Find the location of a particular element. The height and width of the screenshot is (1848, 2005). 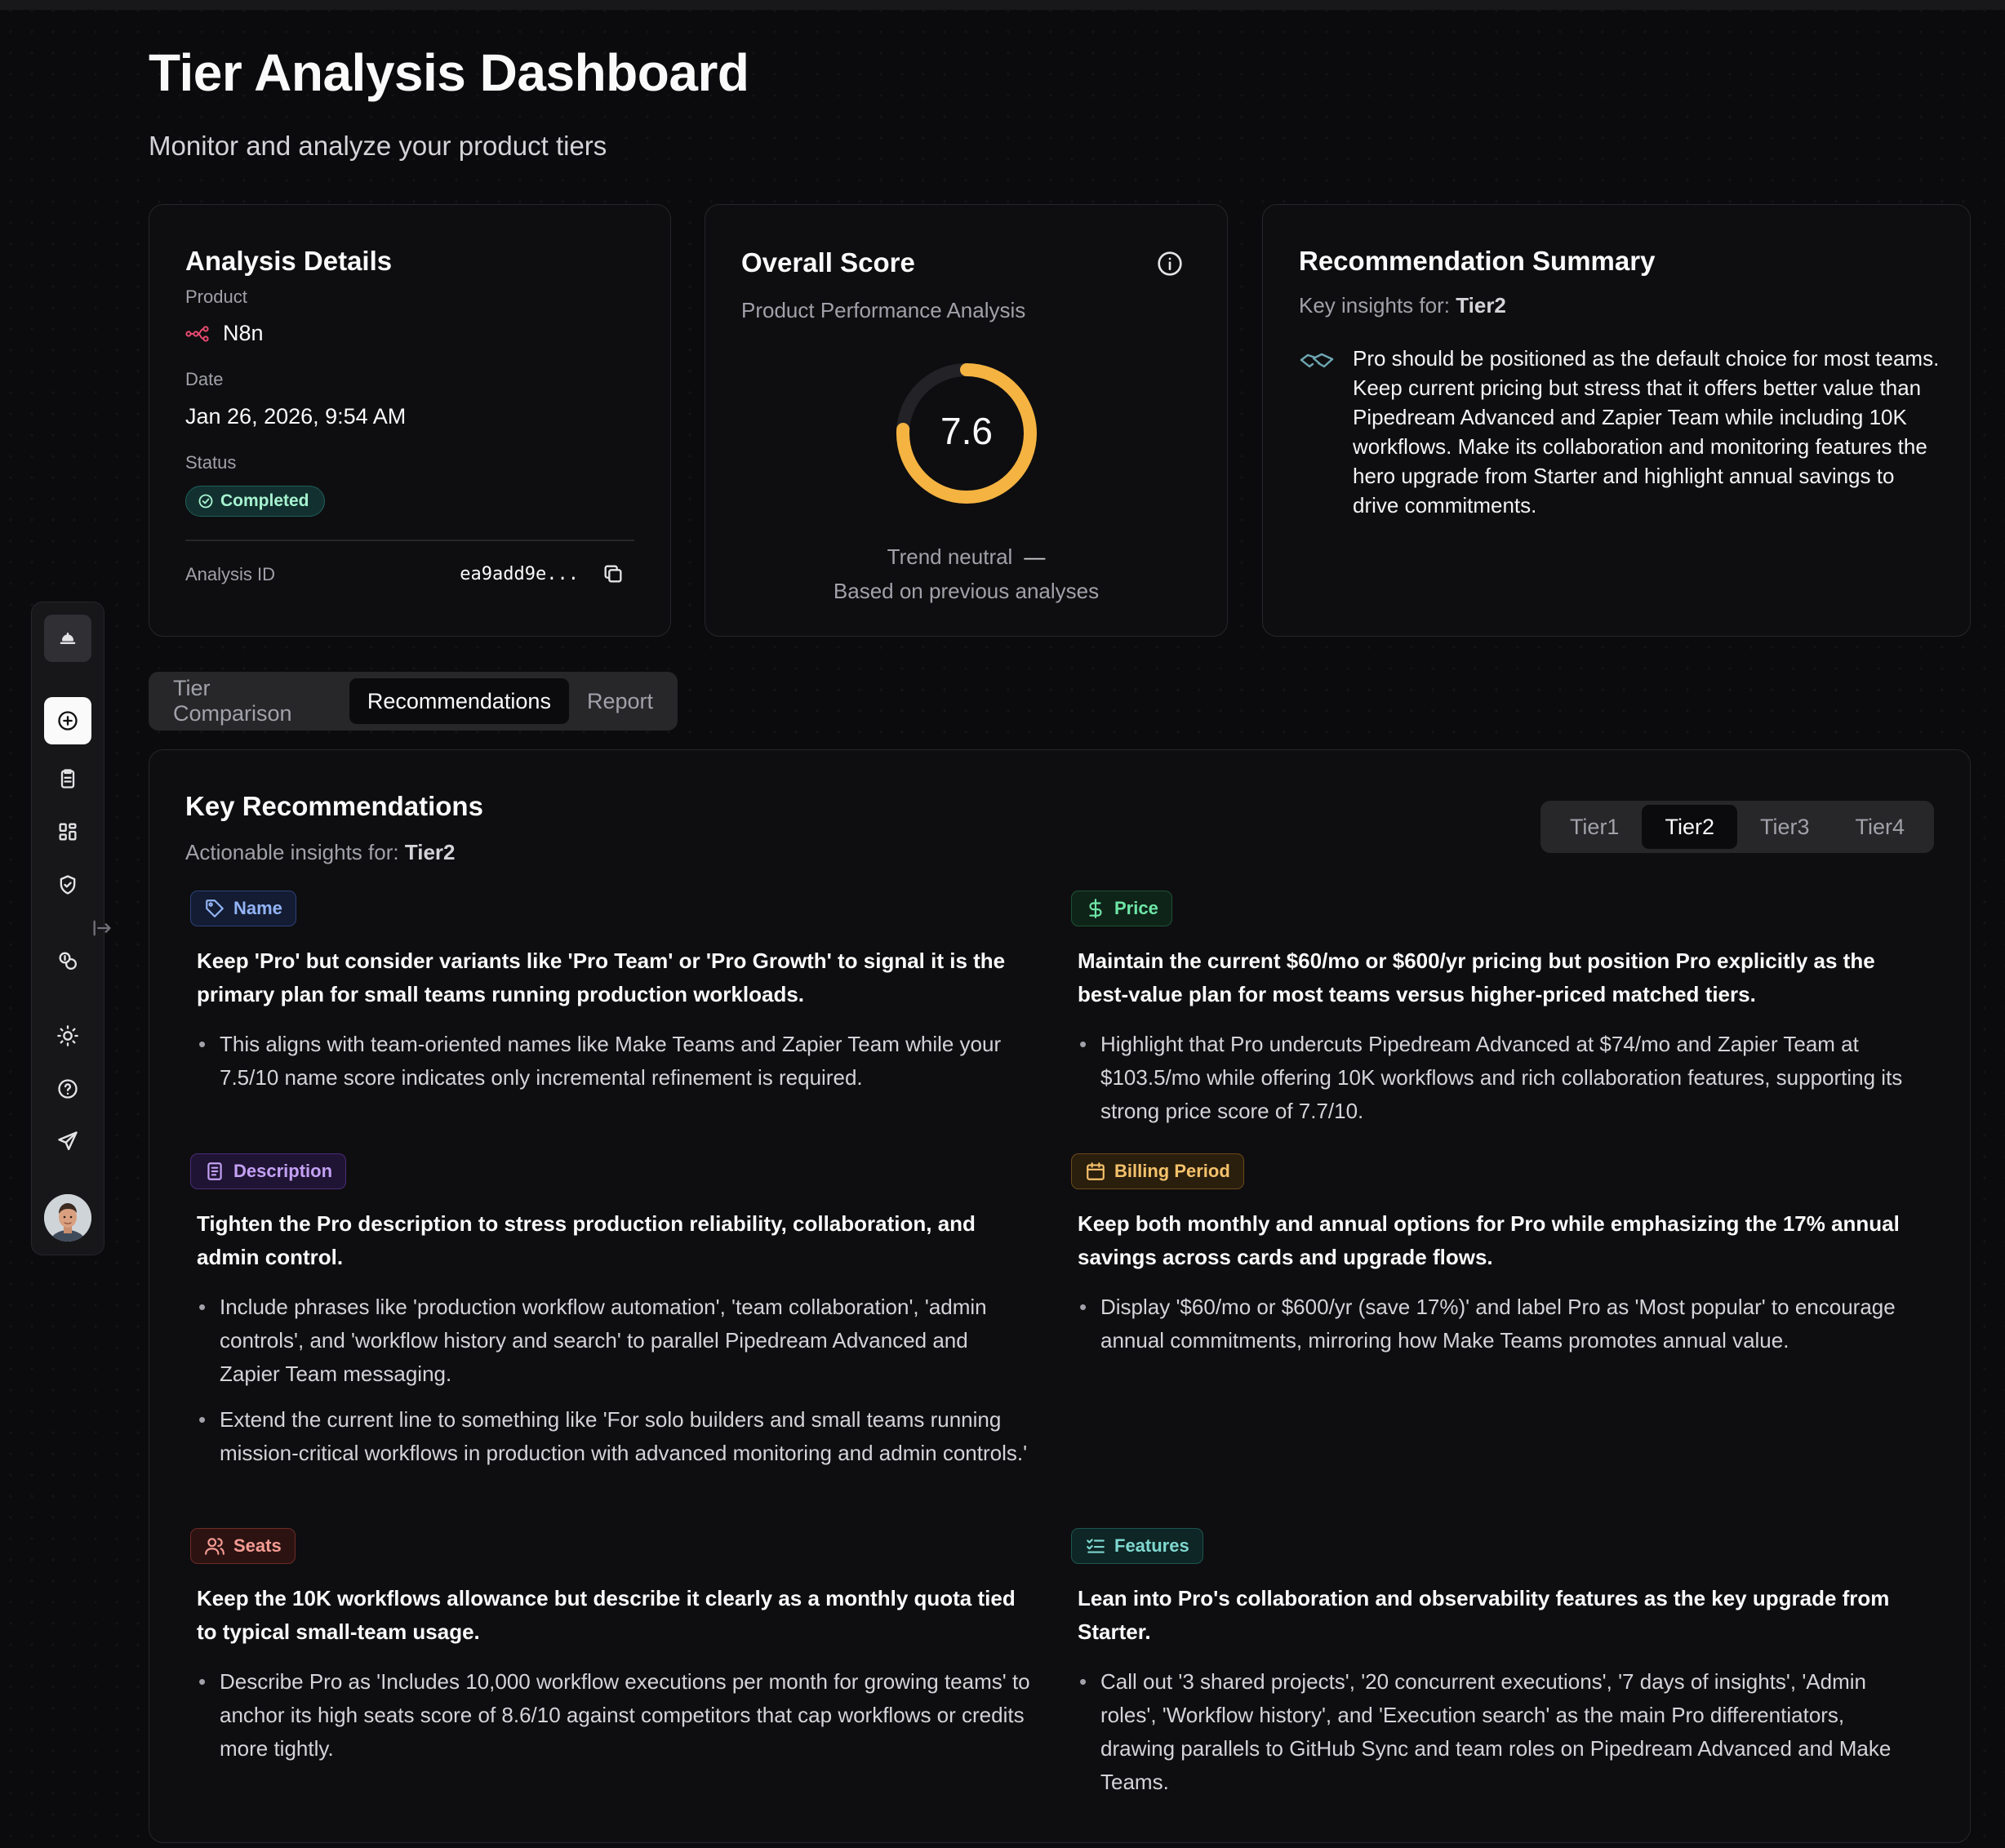

tab-tier-comparison: Tier Comparison is located at coordinates (252, 701).